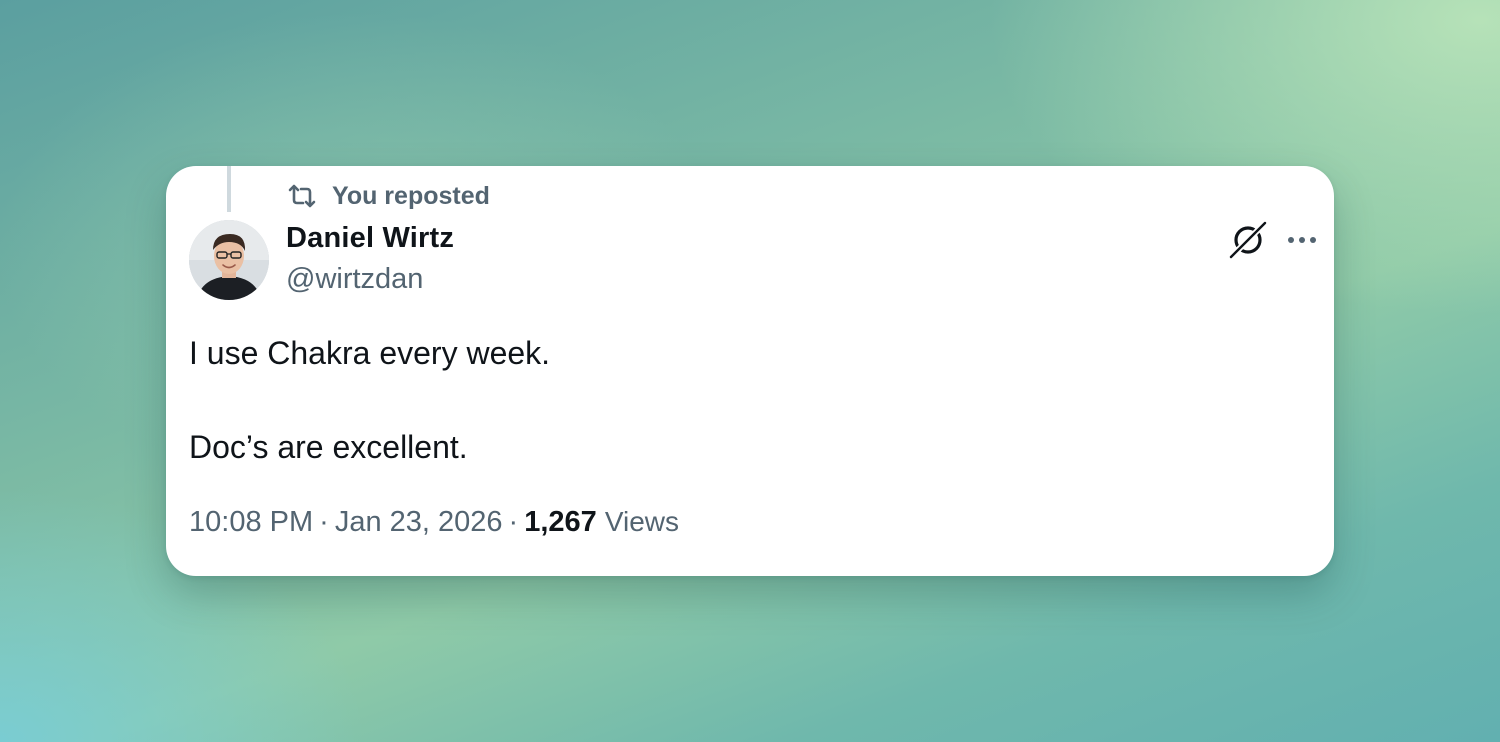 The width and height of the screenshot is (1500, 742). I want to click on repost-label: You reposted, so click(411, 195).